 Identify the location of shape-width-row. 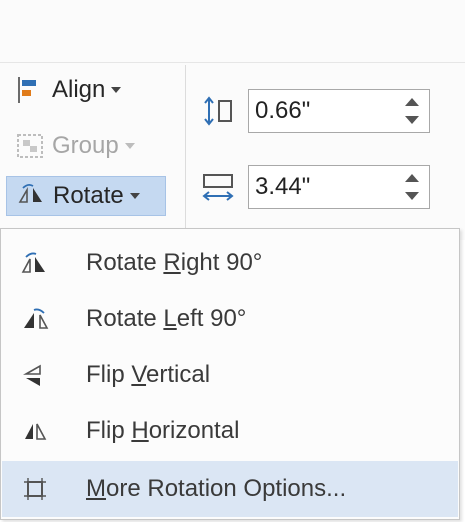
(315, 187).